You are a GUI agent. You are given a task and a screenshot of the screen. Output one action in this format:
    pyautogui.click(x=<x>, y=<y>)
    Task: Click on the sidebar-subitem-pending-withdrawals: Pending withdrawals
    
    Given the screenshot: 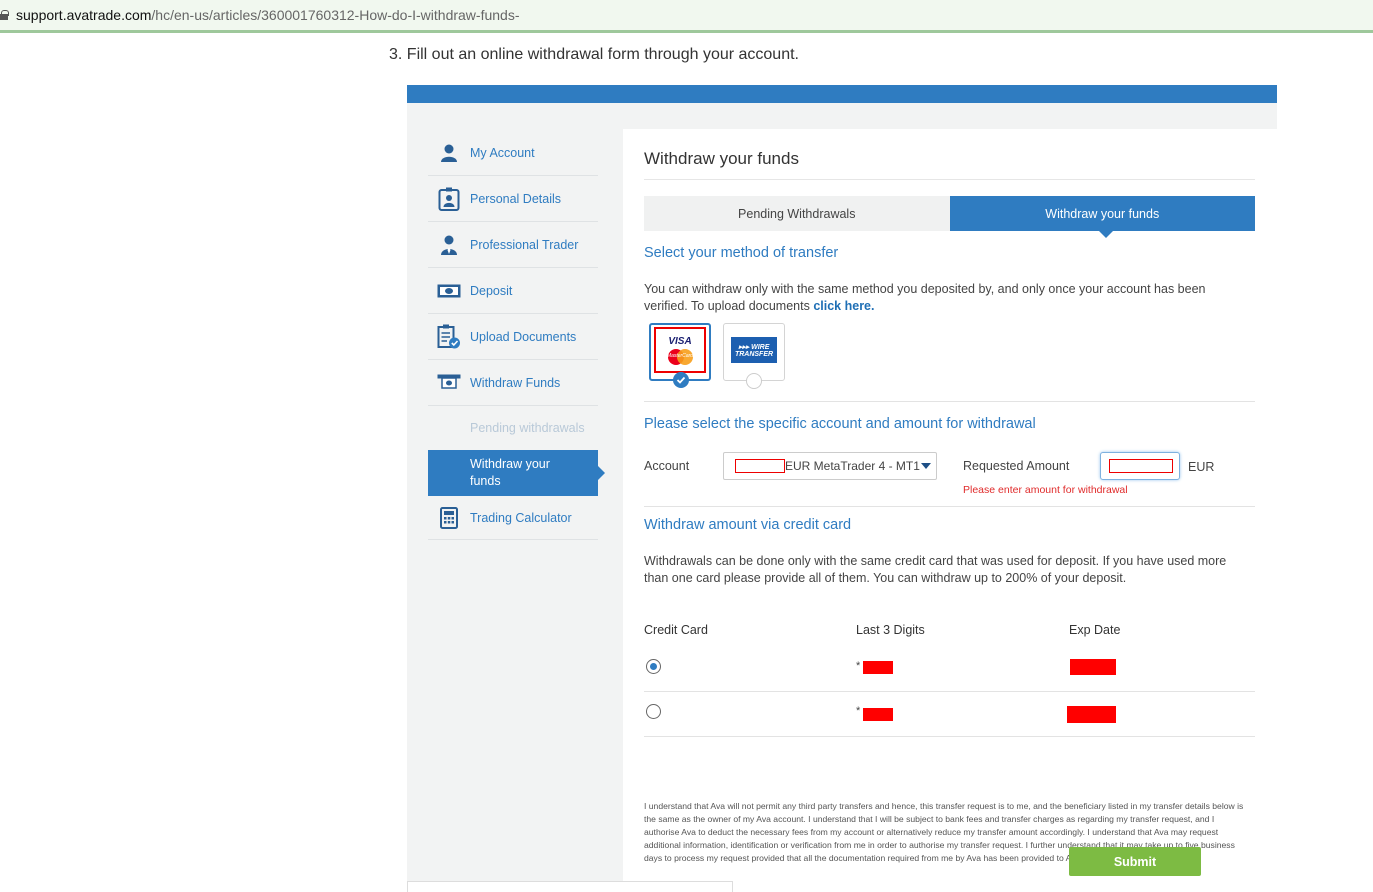 What is the action you would take?
    pyautogui.click(x=513, y=428)
    